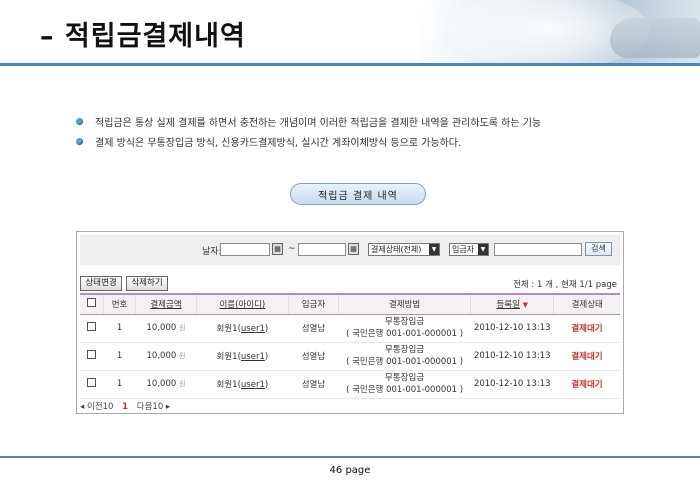  What do you see at coordinates (396, 249) in the screenshot?
I see `status-select-value: 결제상태(전체)` at bounding box center [396, 249].